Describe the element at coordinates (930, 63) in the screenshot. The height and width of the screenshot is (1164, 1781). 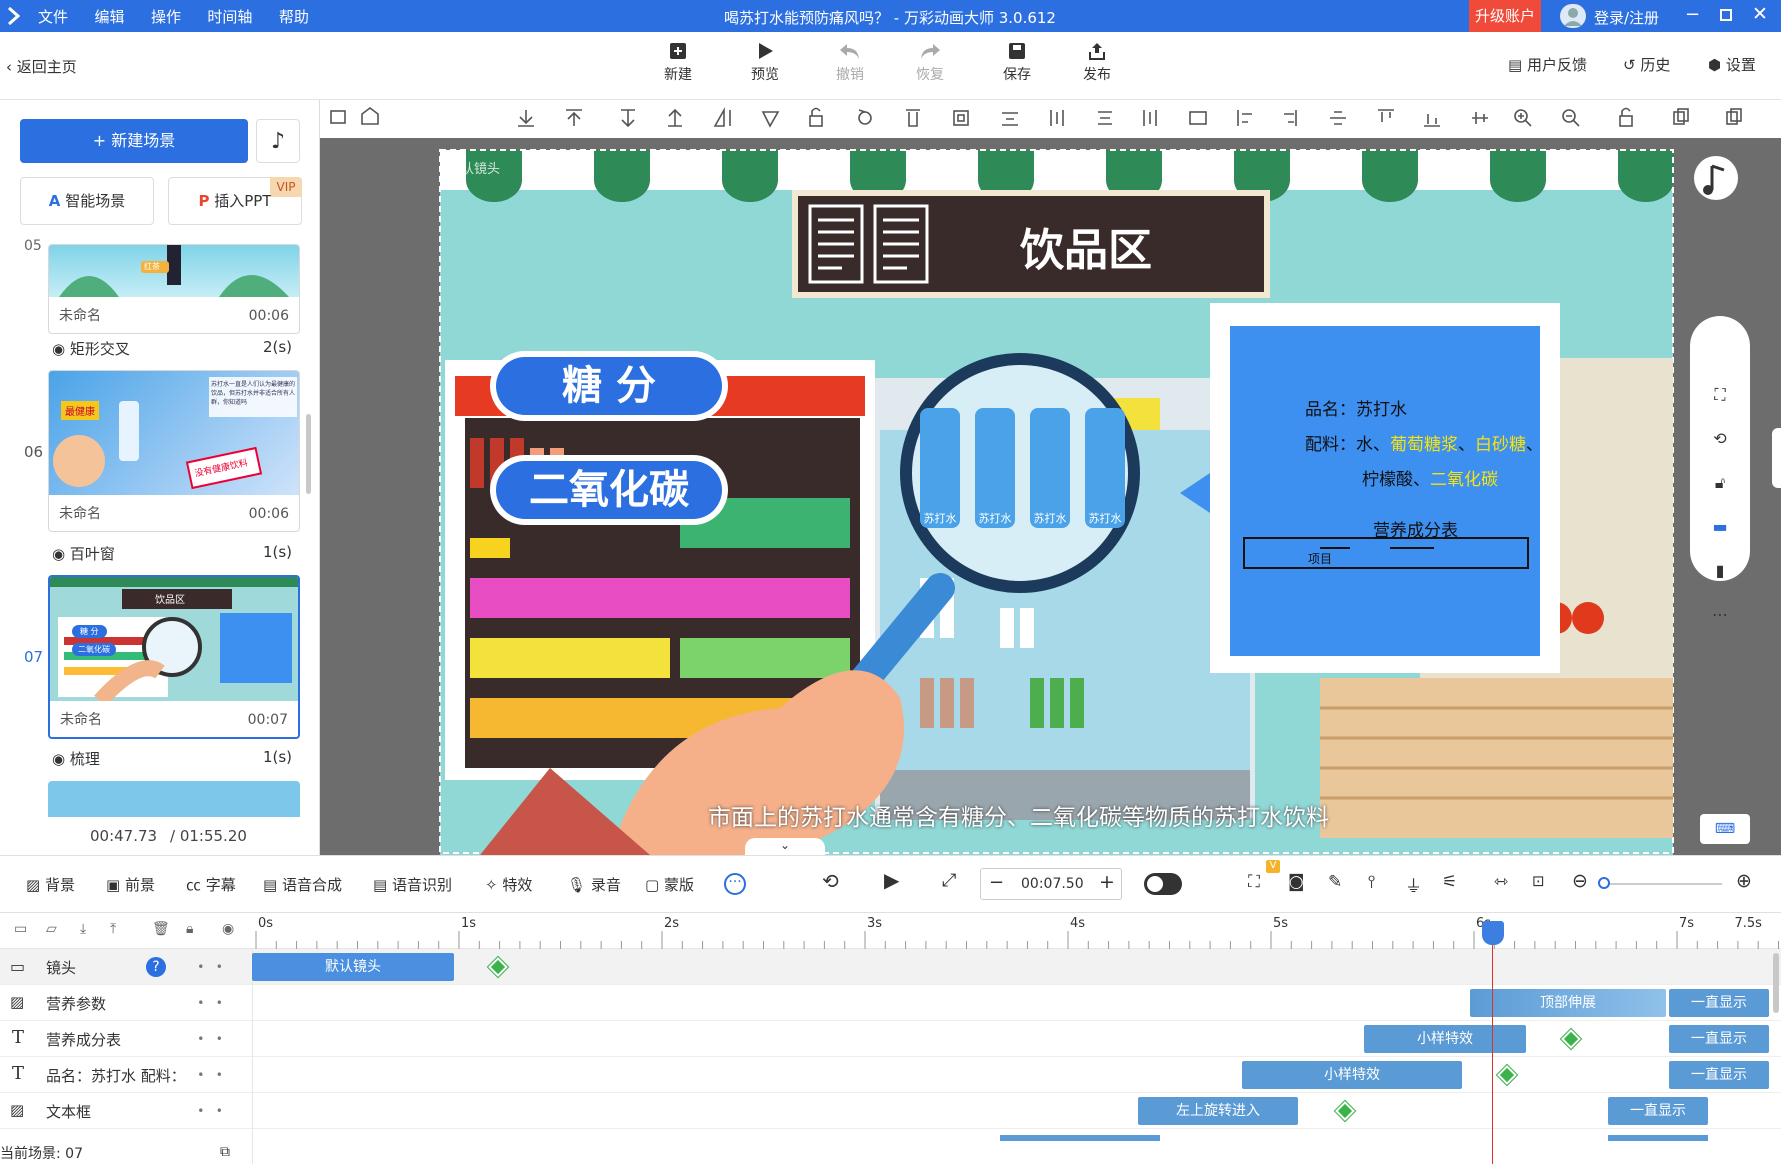
I see `redo-button: 恢复` at that location.